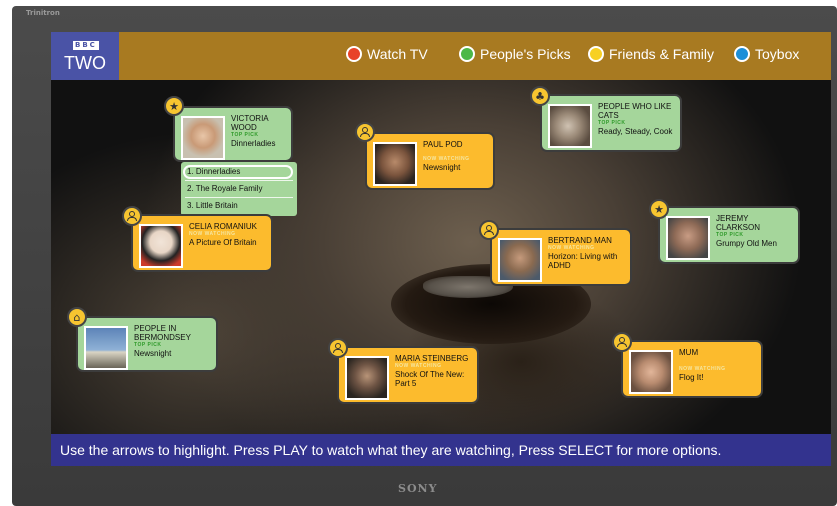 This screenshot has width=837, height=506. I want to click on card-program: Grumpy Old Men, so click(746, 243).